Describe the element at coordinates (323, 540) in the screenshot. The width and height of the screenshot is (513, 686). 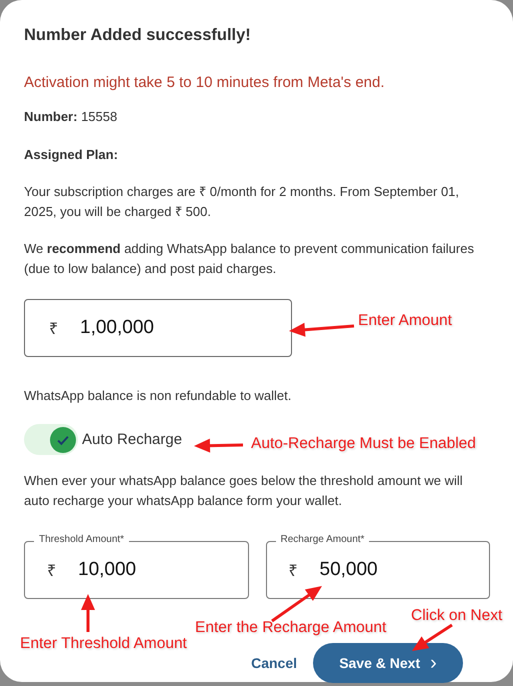
I see `field-label: Recharge Amount*` at that location.